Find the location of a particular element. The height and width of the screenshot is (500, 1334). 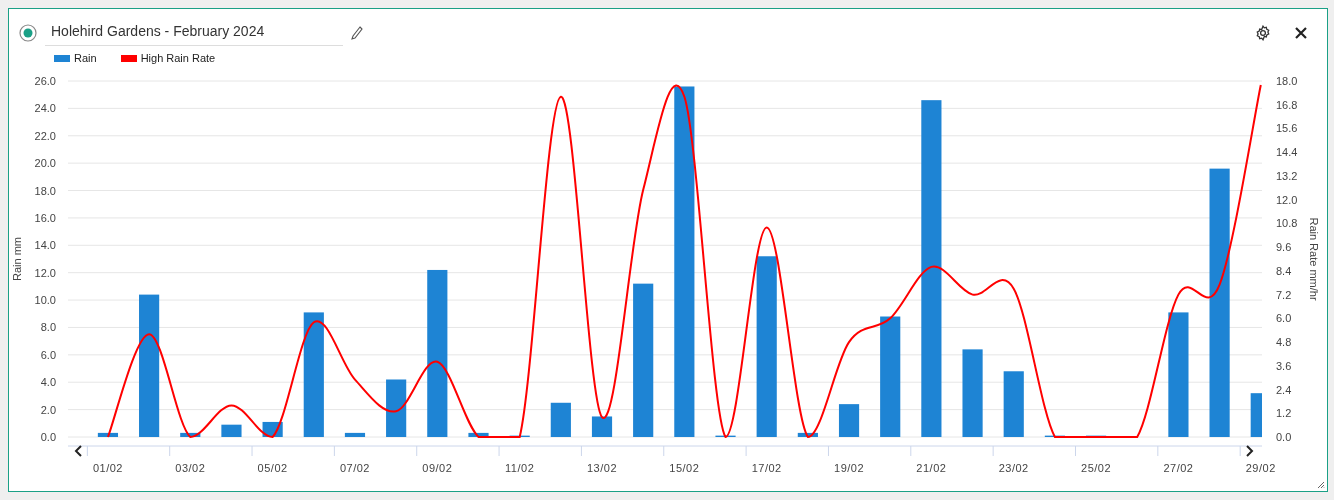

axis-label: 11/02 is located at coordinates (520, 468).